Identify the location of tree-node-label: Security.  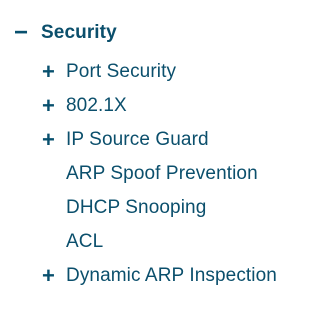
(79, 33).